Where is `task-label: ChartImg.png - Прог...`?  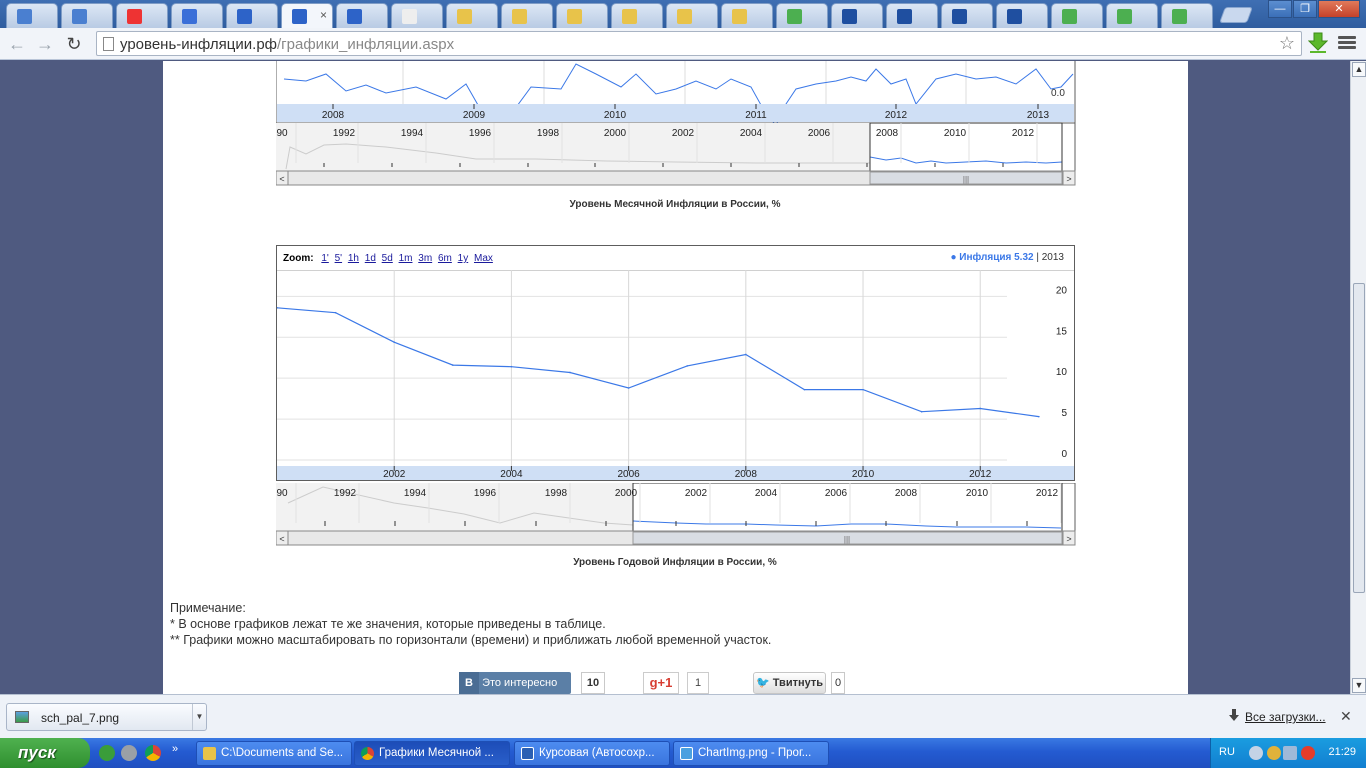 task-label: ChartImg.png - Прог... is located at coordinates (755, 753).